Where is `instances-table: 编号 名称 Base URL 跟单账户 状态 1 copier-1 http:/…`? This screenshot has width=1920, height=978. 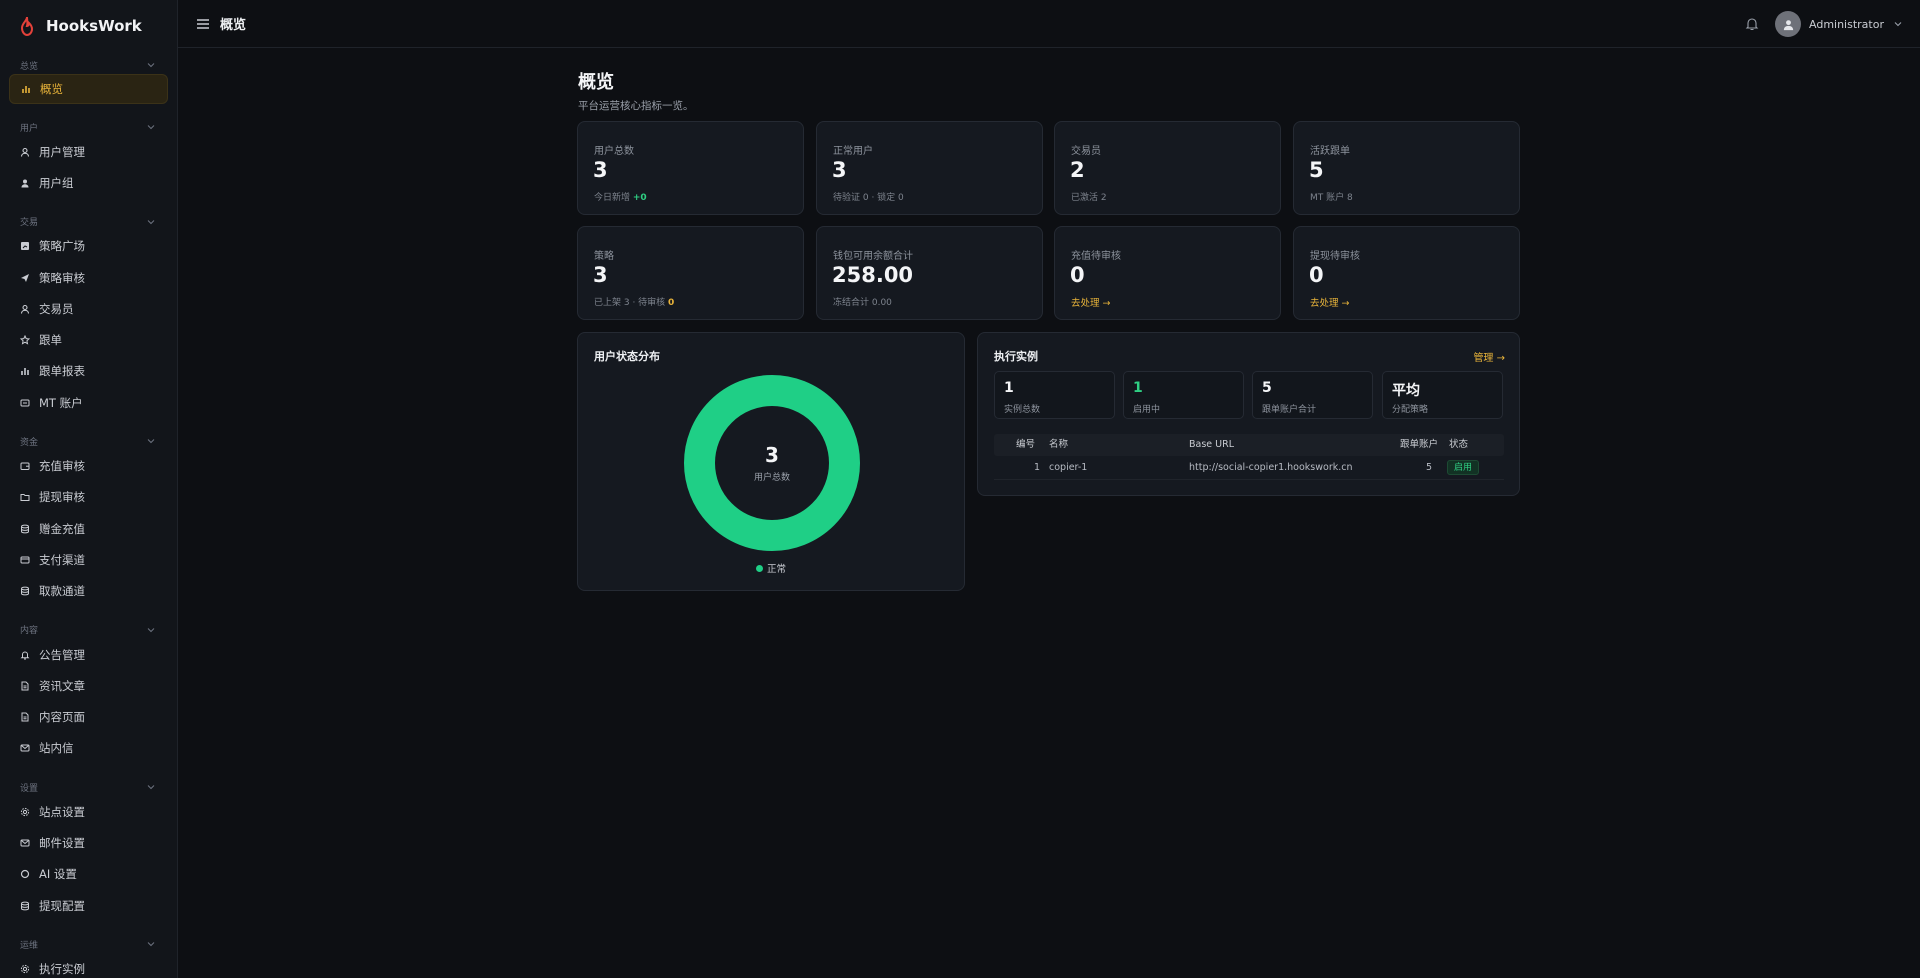
instances-table: 编号 名称 Base URL 跟单账户 状态 1 copier-1 http:/… is located at coordinates (1249, 457).